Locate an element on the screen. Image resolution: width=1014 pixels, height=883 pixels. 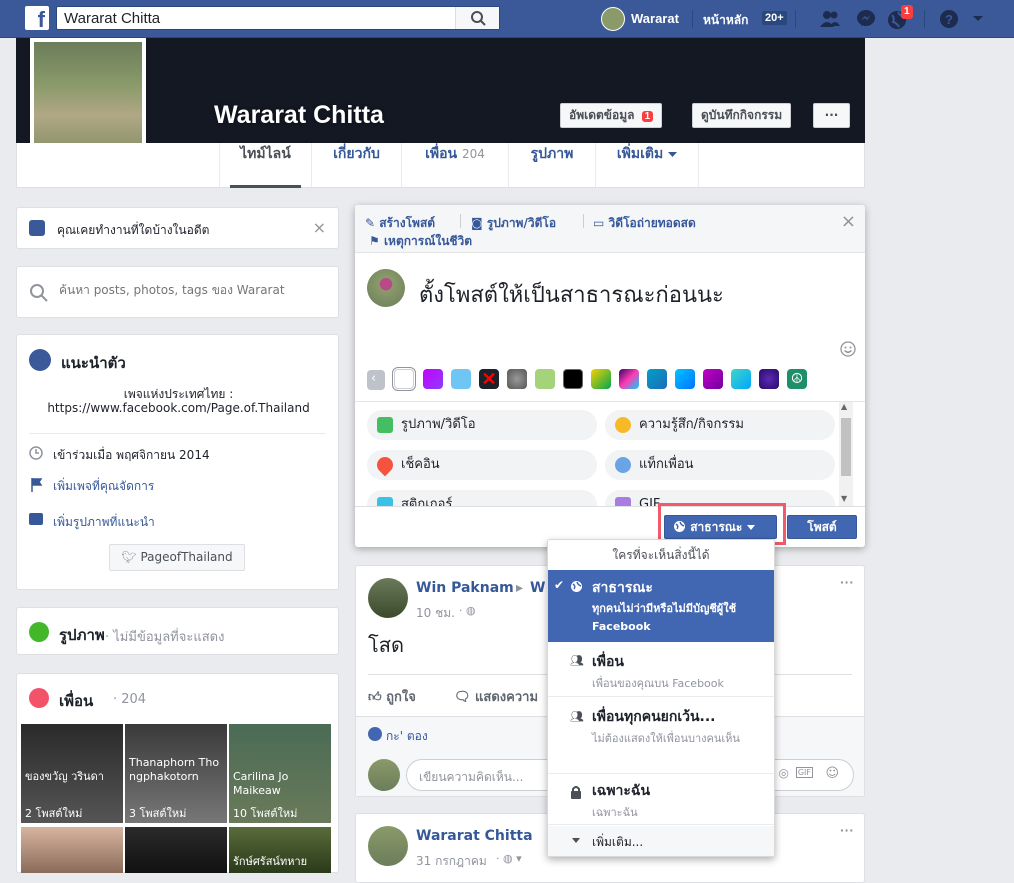
feeling-chip: ความรู้สึก/กิจกรรม is located at coordinates (720, 425).